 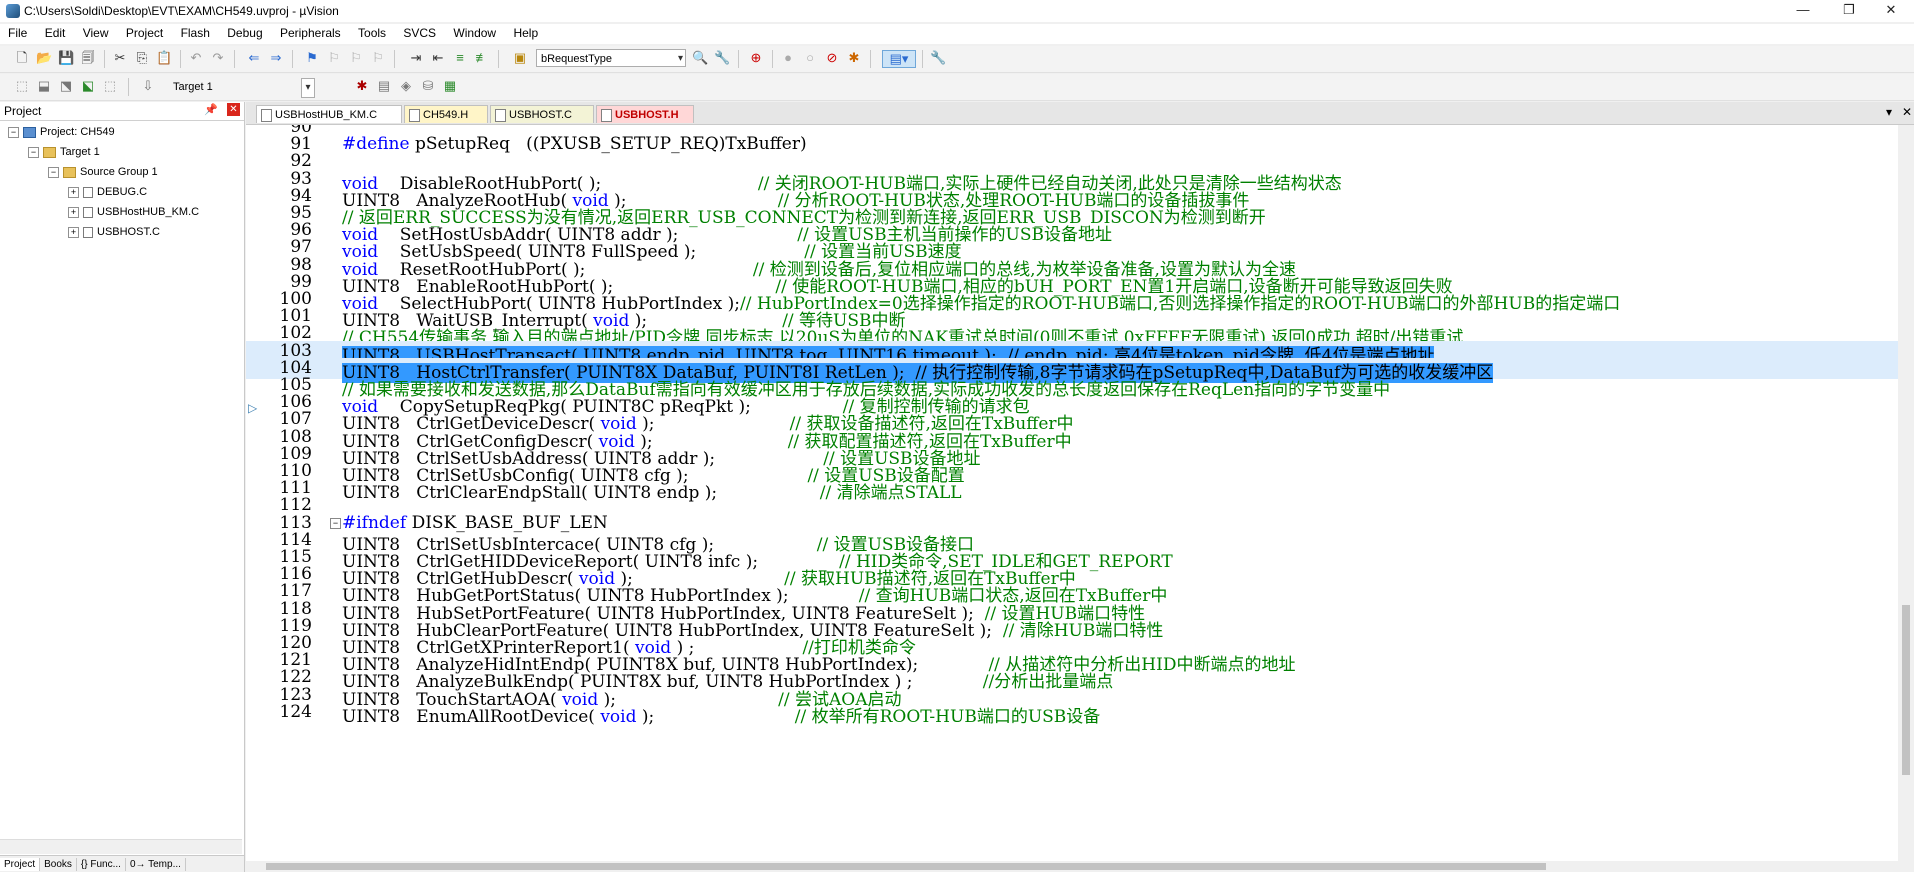 I want to click on tab-ch549-h: CH549.H, so click(x=446, y=114).